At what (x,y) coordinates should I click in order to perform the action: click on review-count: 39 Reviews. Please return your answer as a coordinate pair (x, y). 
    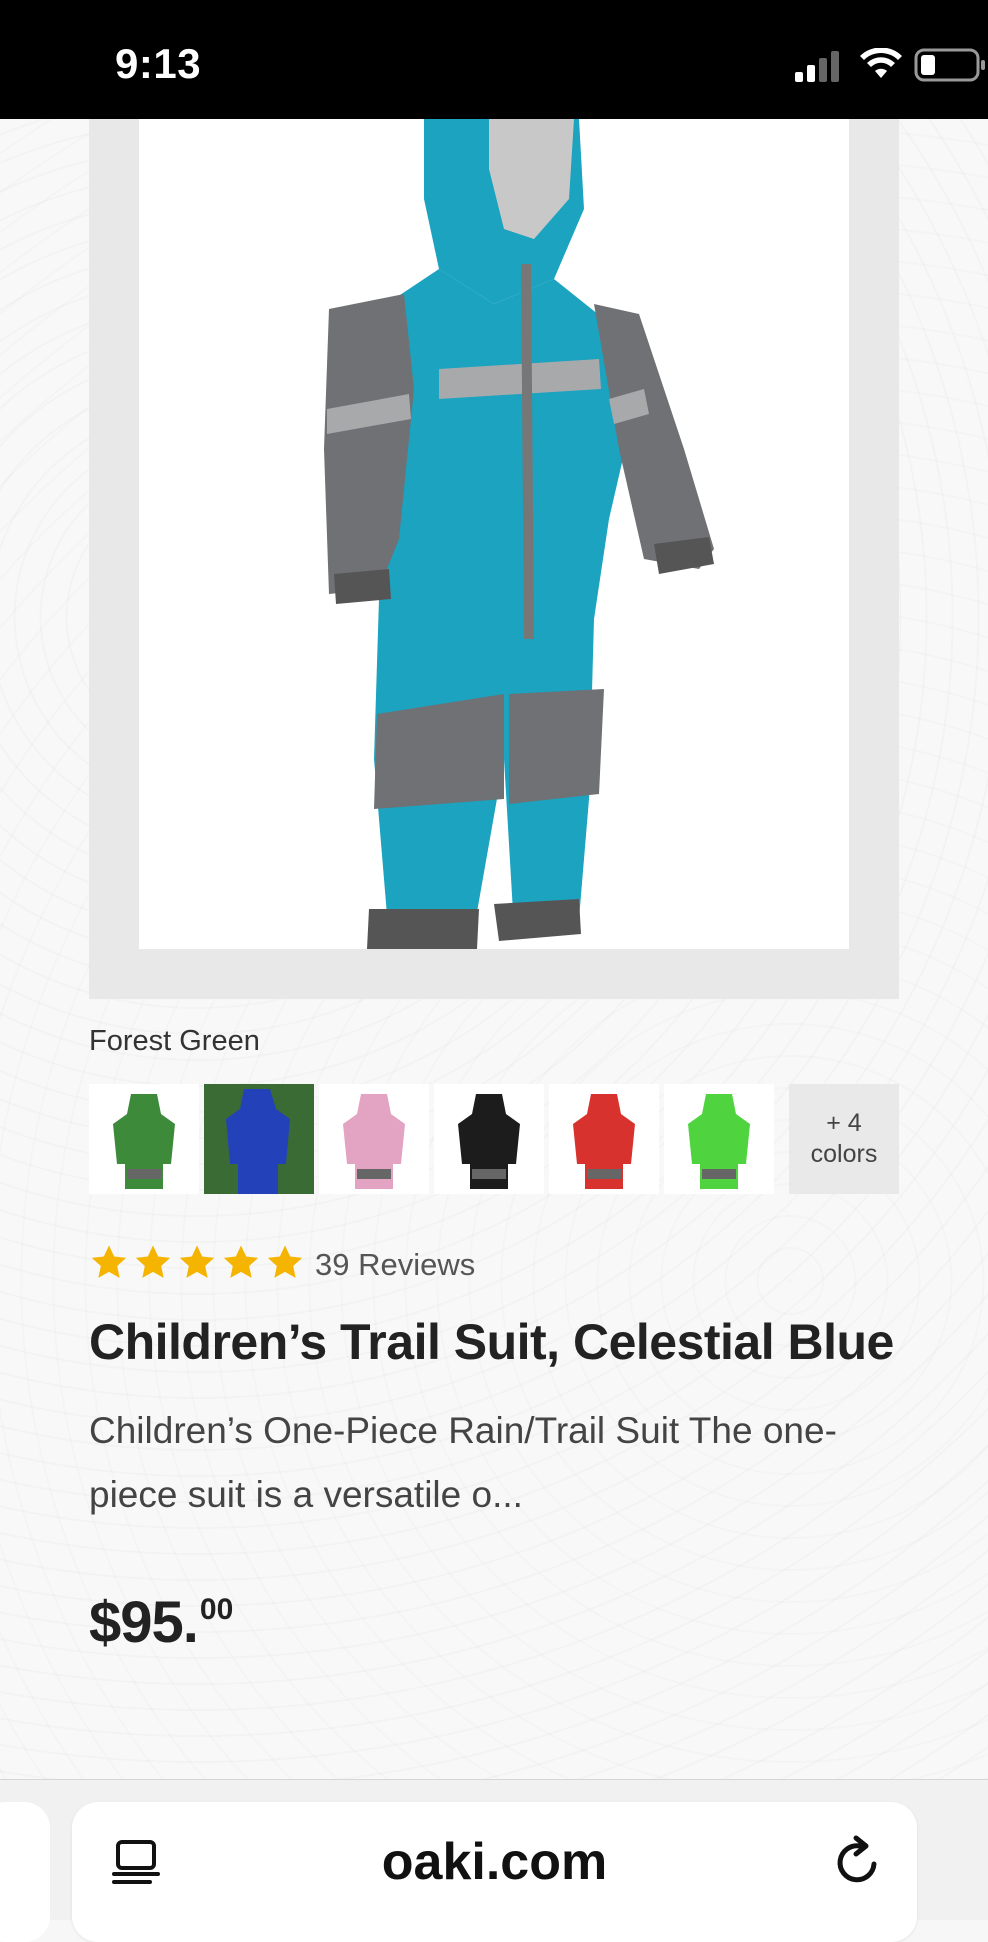
    Looking at the image, I should click on (395, 1264).